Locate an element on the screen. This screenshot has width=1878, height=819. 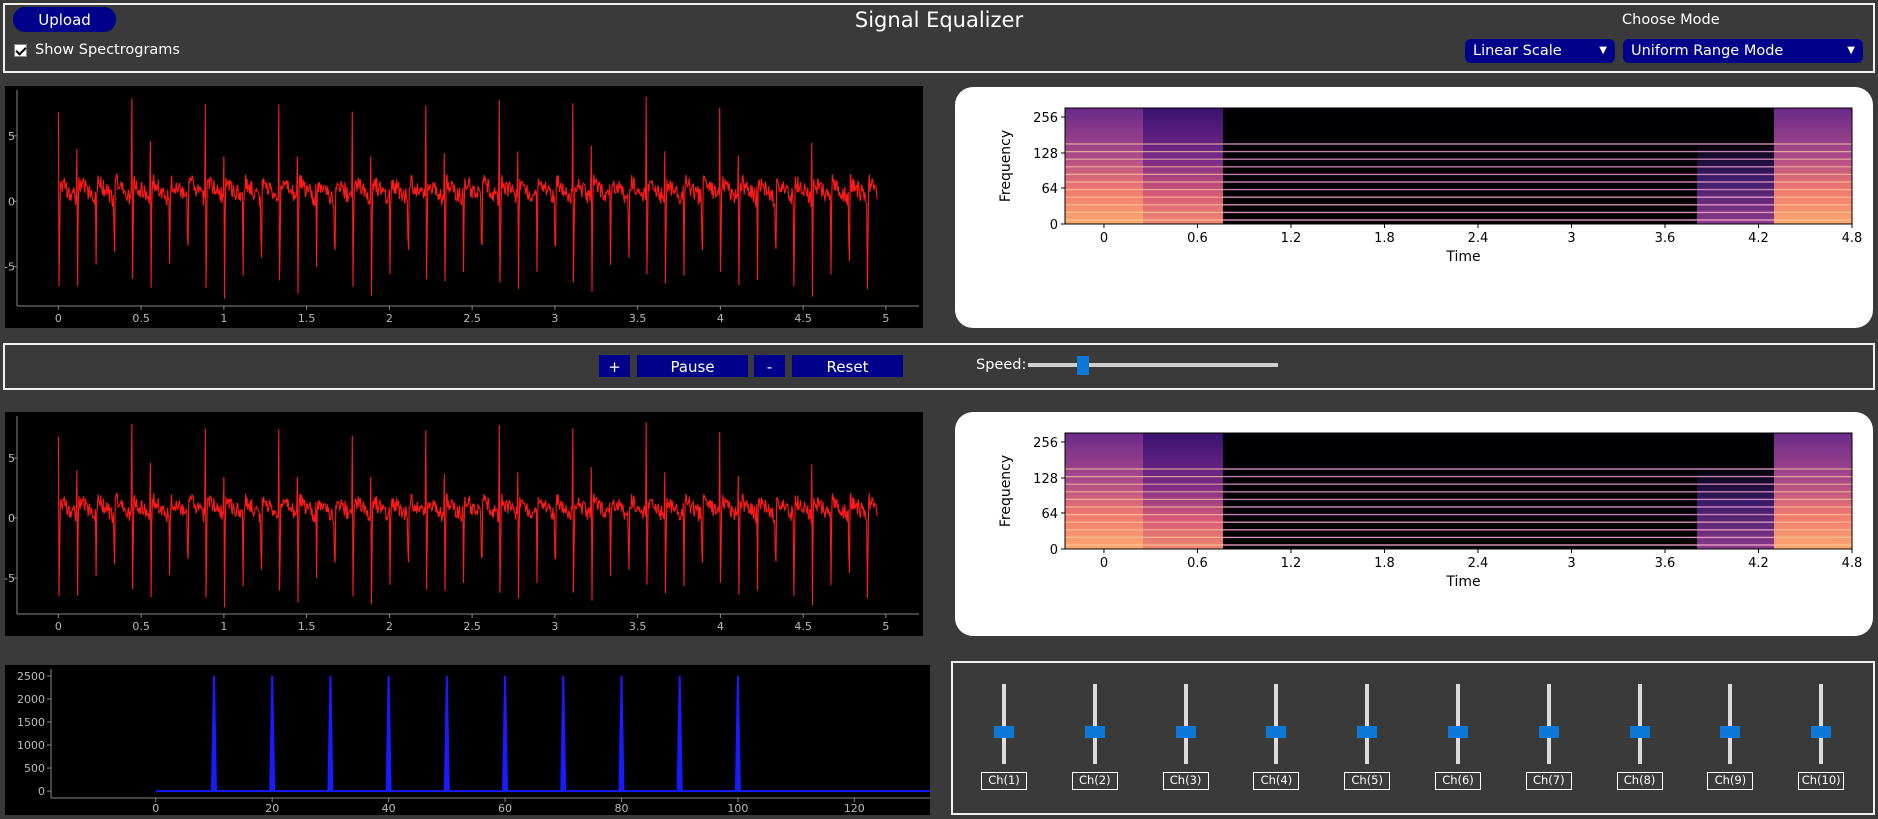
equalizer-slider-ch8: Ch(8) is located at coordinates (1641, 740).